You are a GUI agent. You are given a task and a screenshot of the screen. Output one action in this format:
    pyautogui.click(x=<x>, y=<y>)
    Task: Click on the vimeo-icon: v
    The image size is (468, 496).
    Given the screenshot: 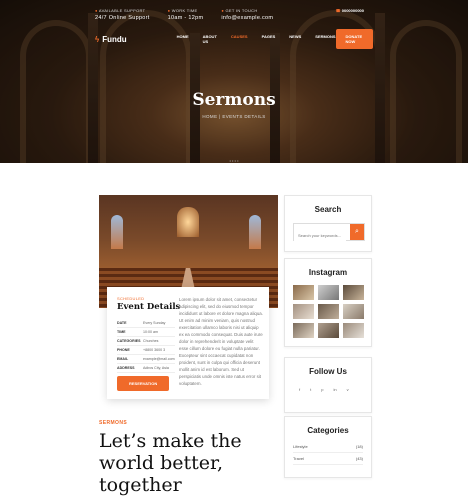 What is the action you would take?
    pyautogui.click(x=348, y=389)
    